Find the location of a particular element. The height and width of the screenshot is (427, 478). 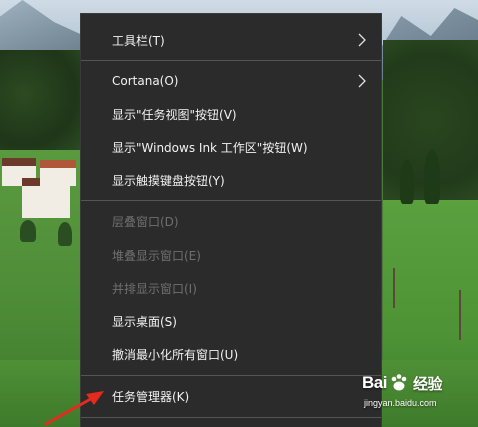

menu-item-show-task-view-button: 显示"任务视图"按钮(V) is located at coordinates (231, 114).